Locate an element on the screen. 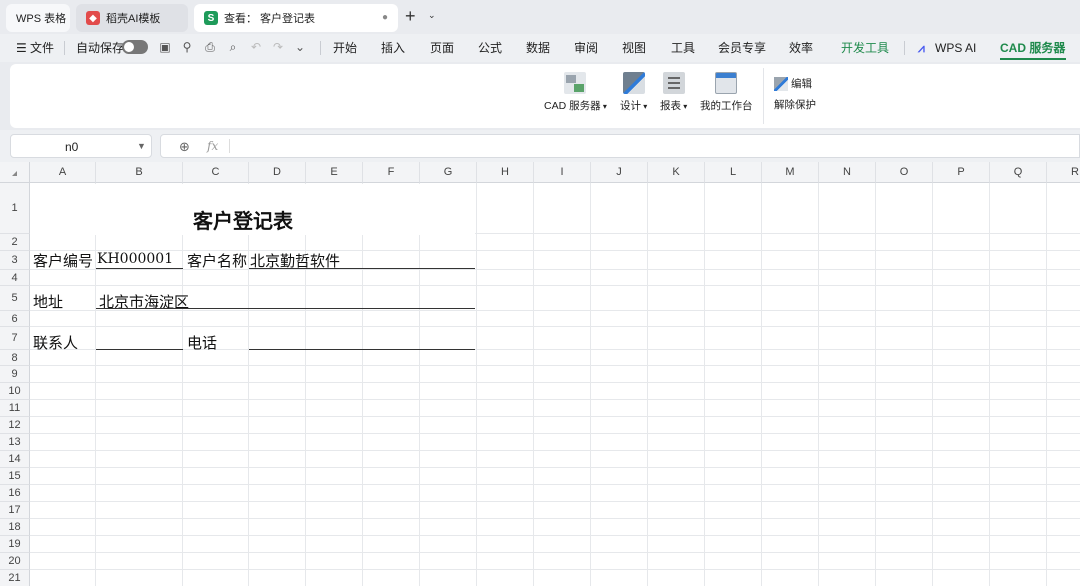 Image resolution: width=1080 pixels, height=586 pixels. row-header-11: 11 is located at coordinates (15, 408).